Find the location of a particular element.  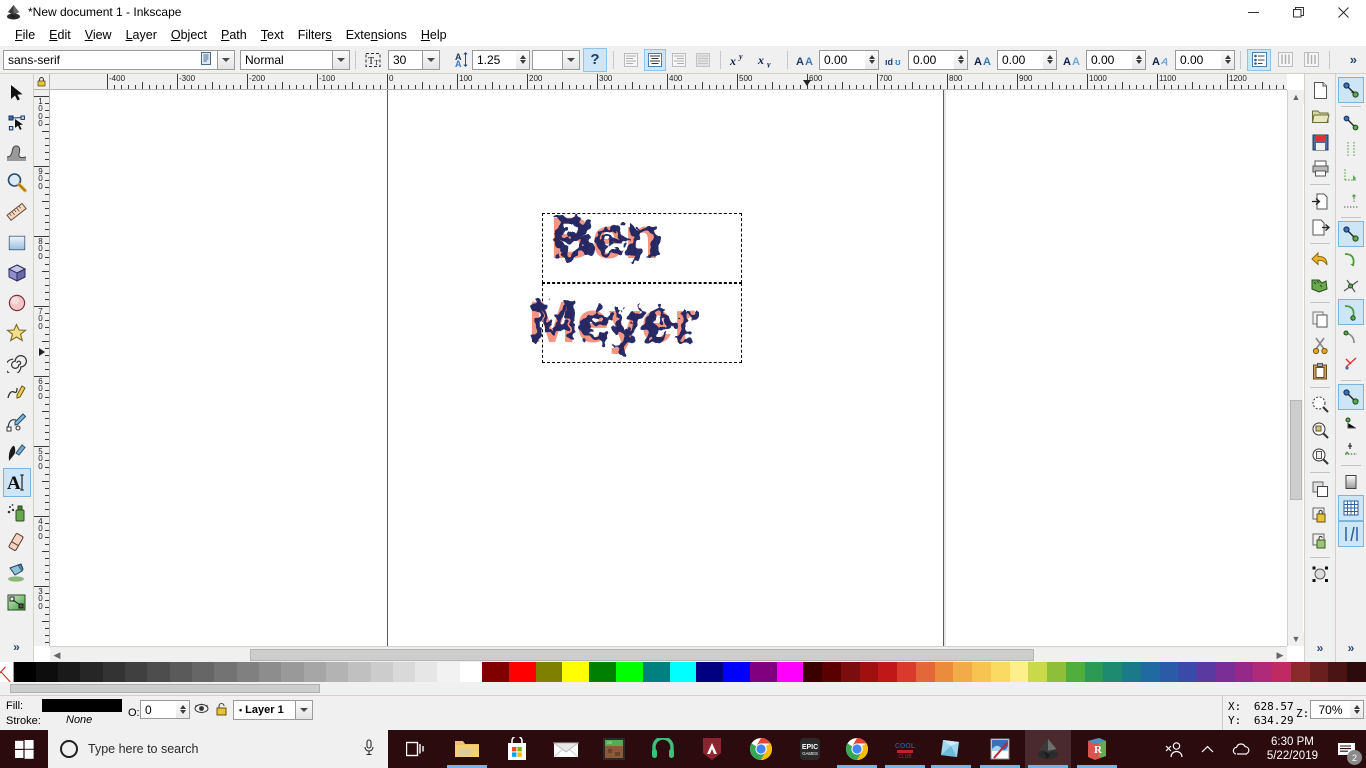

zoom-selection-button is located at coordinates (1320, 404).